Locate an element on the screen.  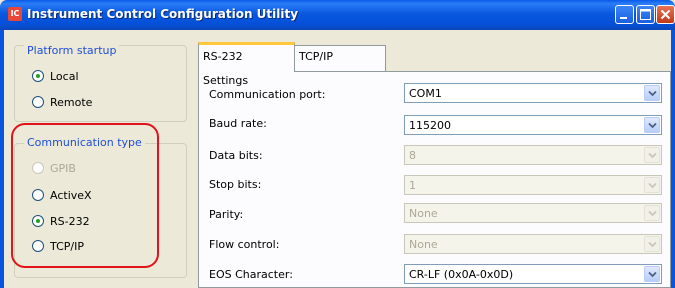
stop-bits-dropdown-button is located at coordinates (652, 185).